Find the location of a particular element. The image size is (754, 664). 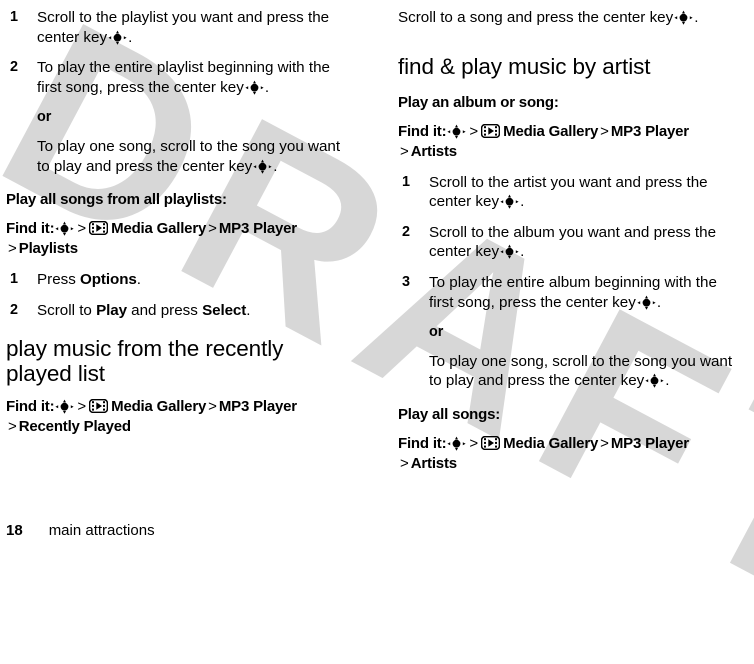

step-text-before: Press is located at coordinates (59, 280).